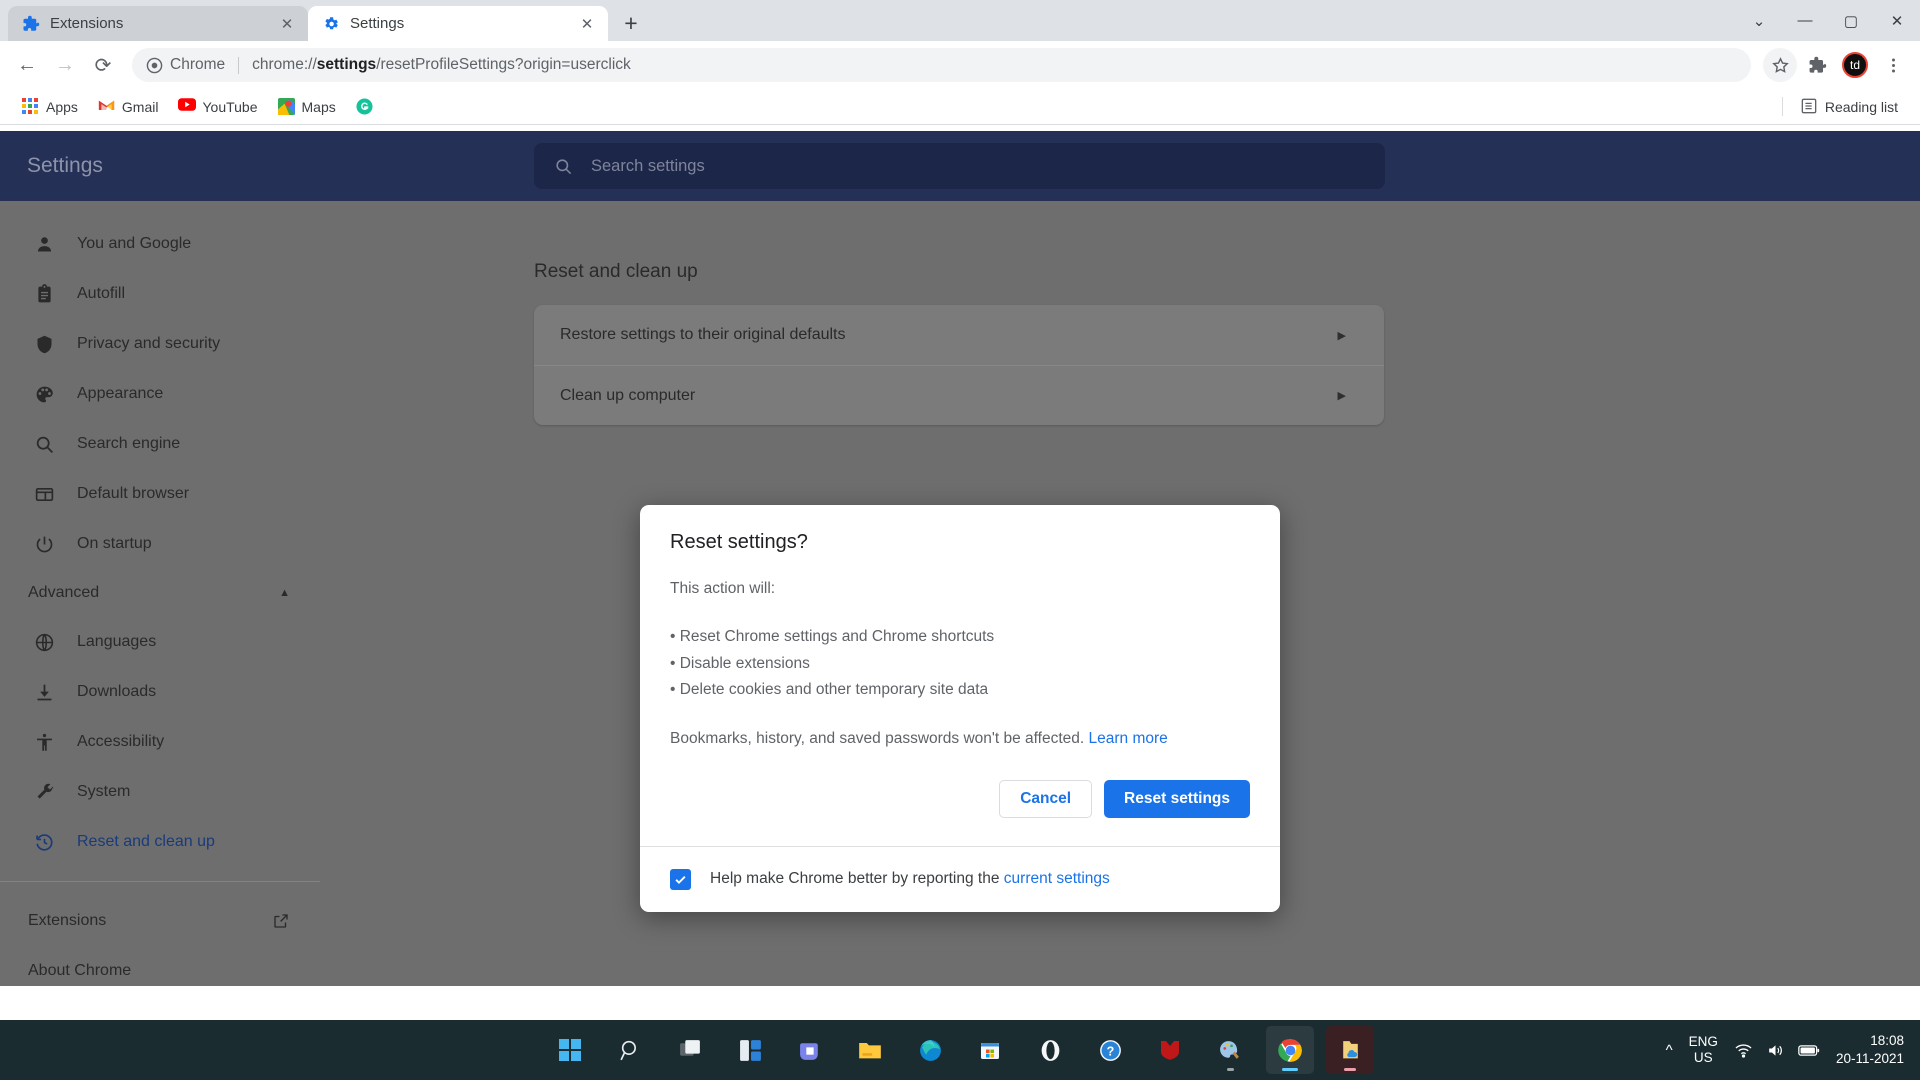 This screenshot has height=1080, width=1920. Describe the element at coordinates (286, 106) in the screenshot. I see `maps-icon` at that location.